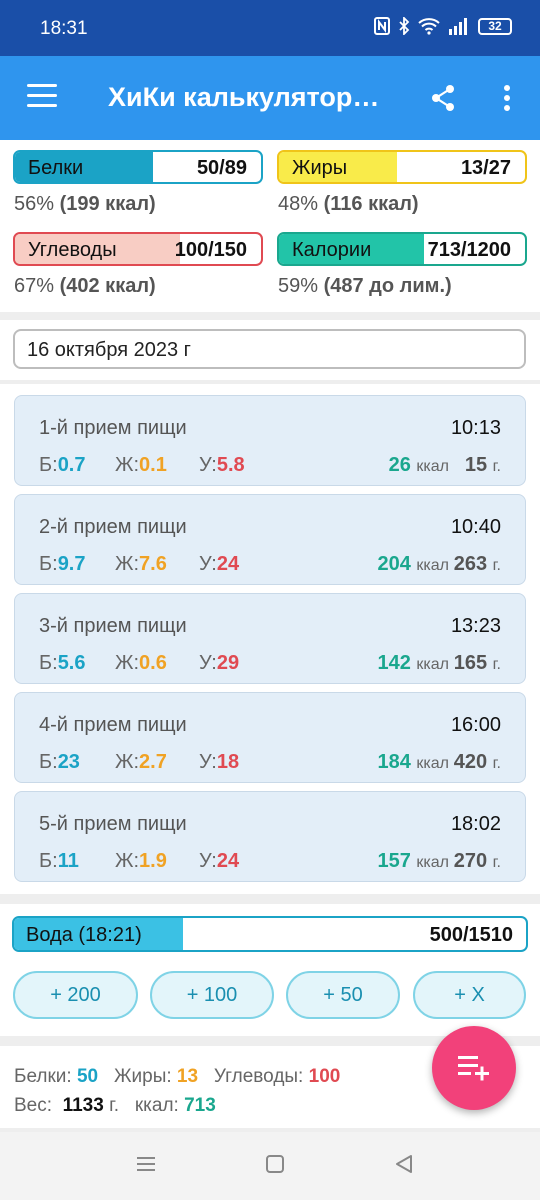 This screenshot has width=540, height=1200. What do you see at coordinates (469, 250) in the screenshot?
I see `calories-value: 713/1200` at bounding box center [469, 250].